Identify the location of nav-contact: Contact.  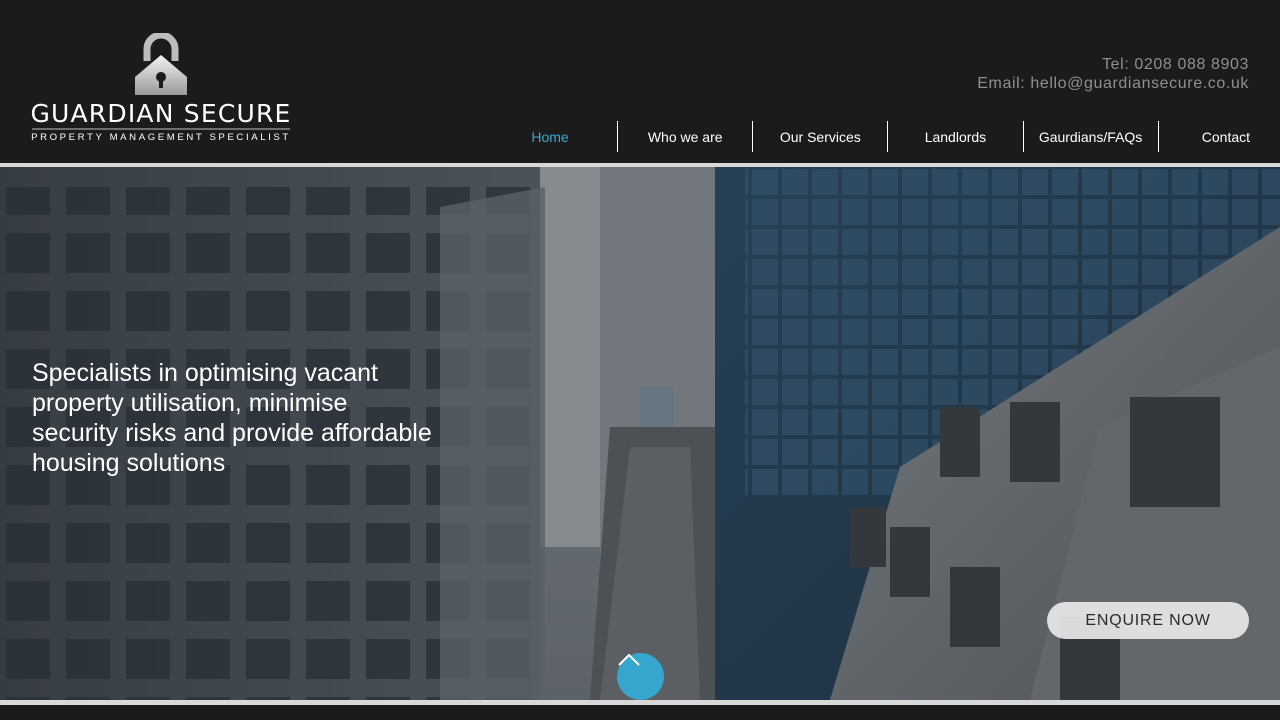
(1204, 136).